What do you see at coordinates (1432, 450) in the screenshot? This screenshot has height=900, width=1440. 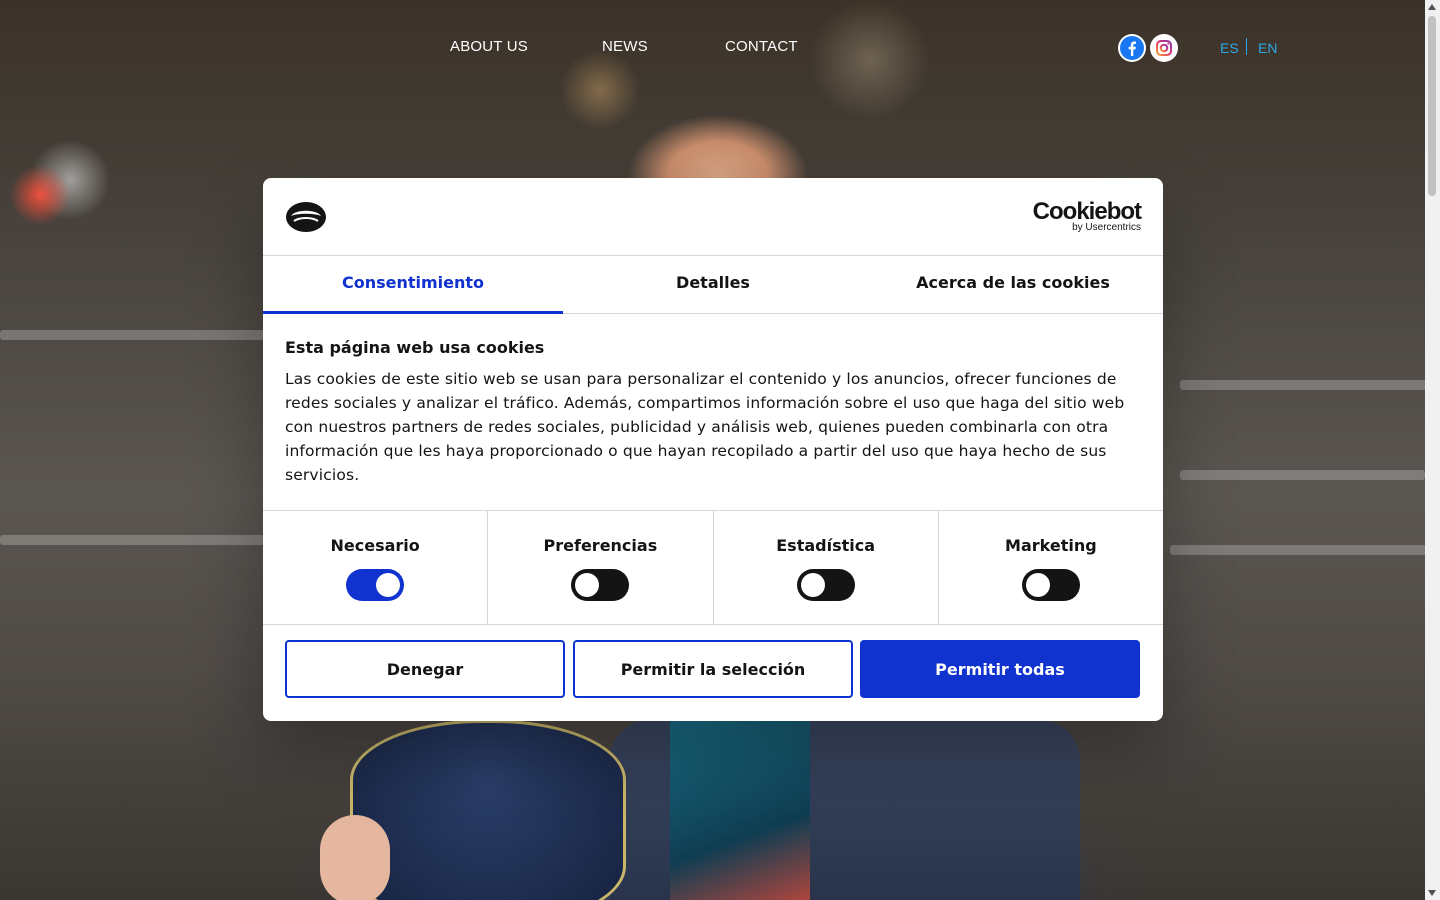 I see `page-scrollbar` at bounding box center [1432, 450].